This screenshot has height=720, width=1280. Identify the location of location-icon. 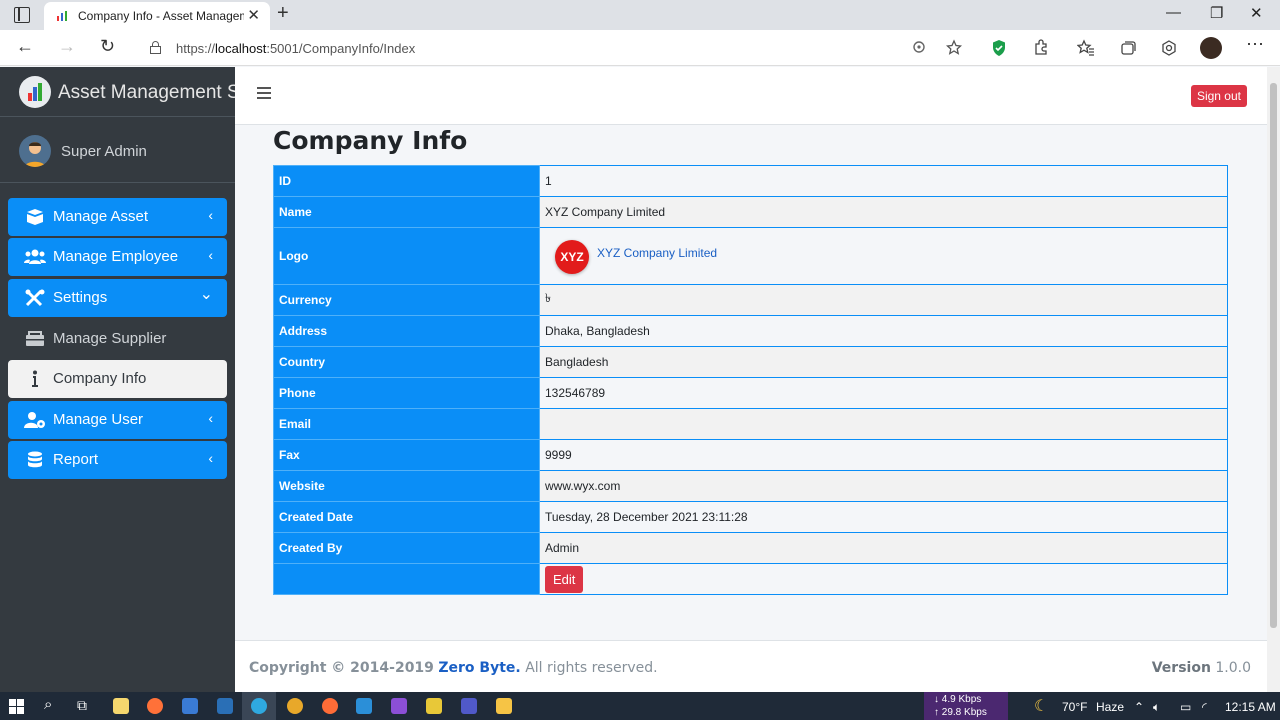
(919, 48).